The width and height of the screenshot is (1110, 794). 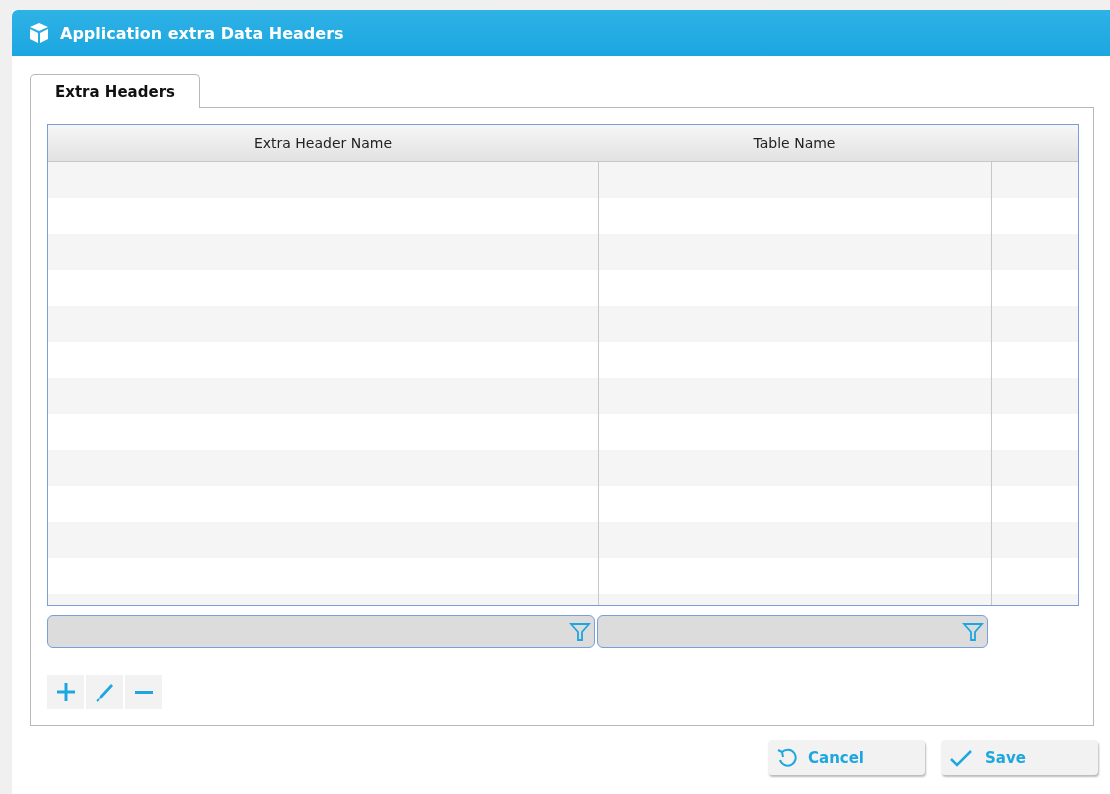 What do you see at coordinates (794, 143) in the screenshot?
I see `column-header: Table Name` at bounding box center [794, 143].